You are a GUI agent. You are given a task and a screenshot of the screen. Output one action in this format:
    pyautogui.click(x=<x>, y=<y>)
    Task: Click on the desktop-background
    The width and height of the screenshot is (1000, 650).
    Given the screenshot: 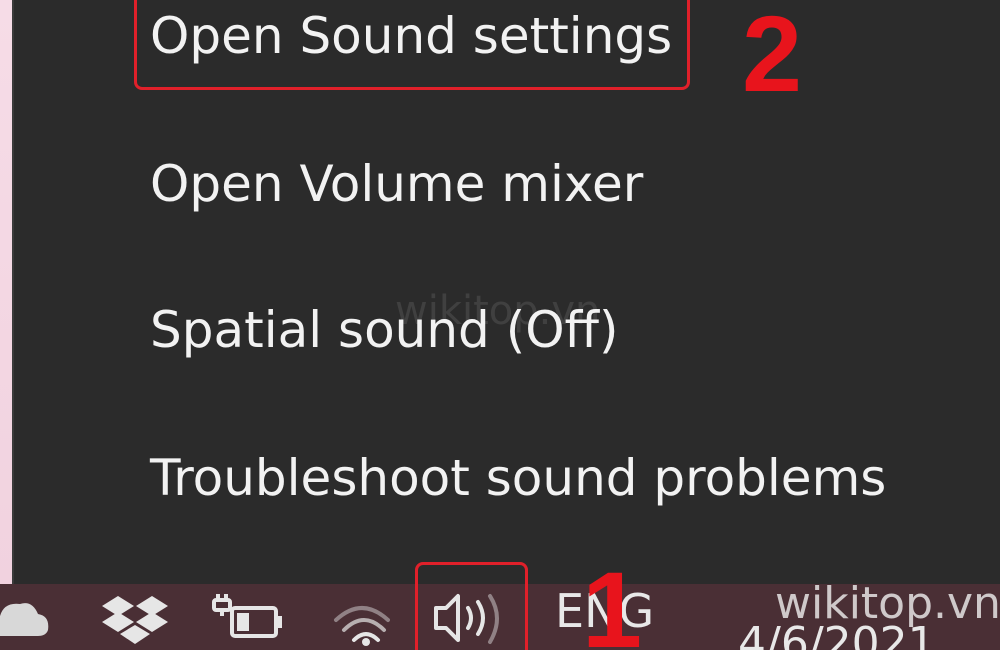 What is the action you would take?
    pyautogui.click(x=6, y=295)
    